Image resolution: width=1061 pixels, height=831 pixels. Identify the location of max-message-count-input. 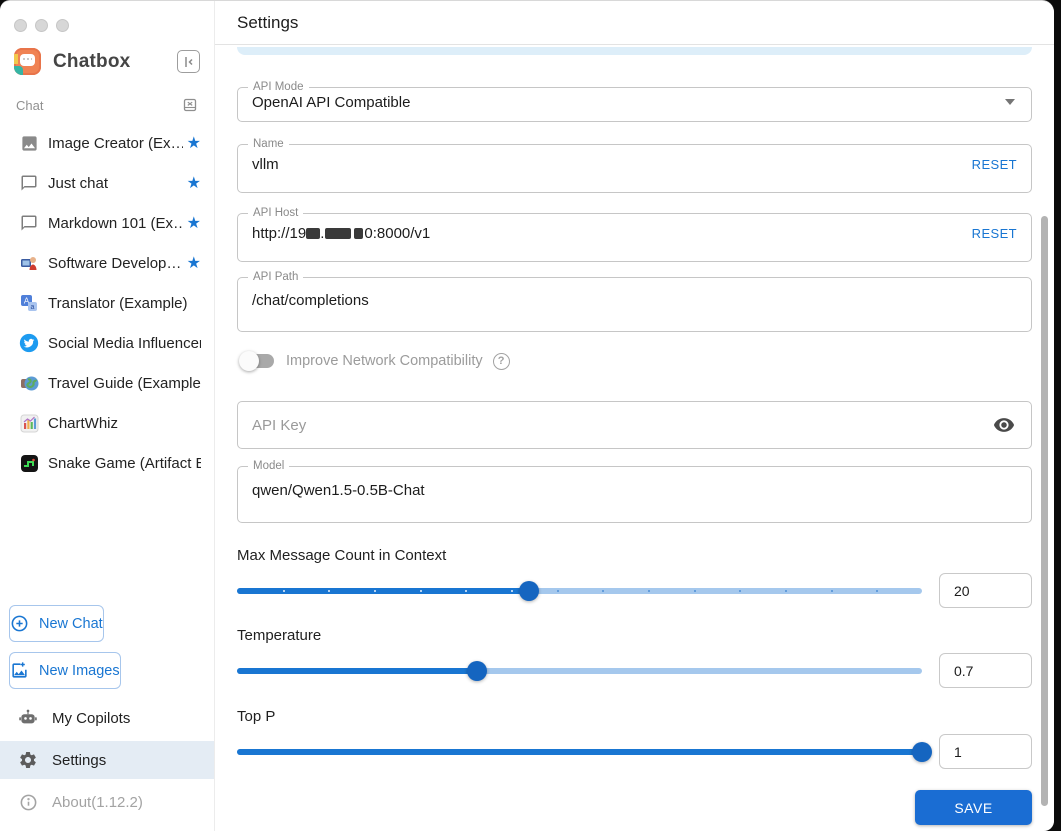
(985, 590).